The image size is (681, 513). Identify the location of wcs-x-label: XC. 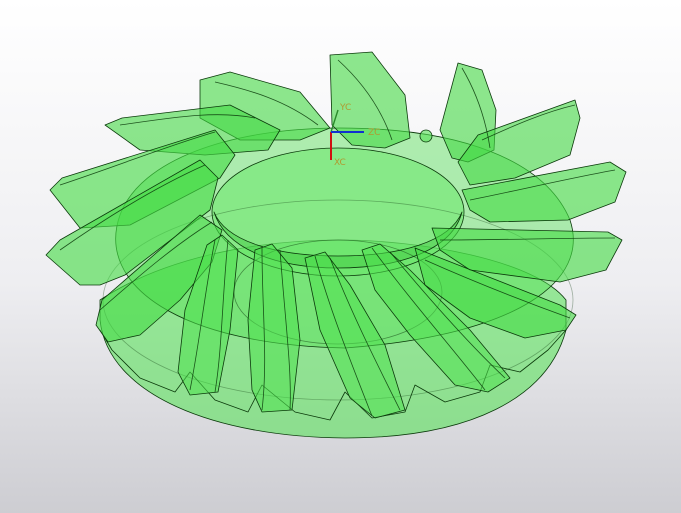
(340, 163).